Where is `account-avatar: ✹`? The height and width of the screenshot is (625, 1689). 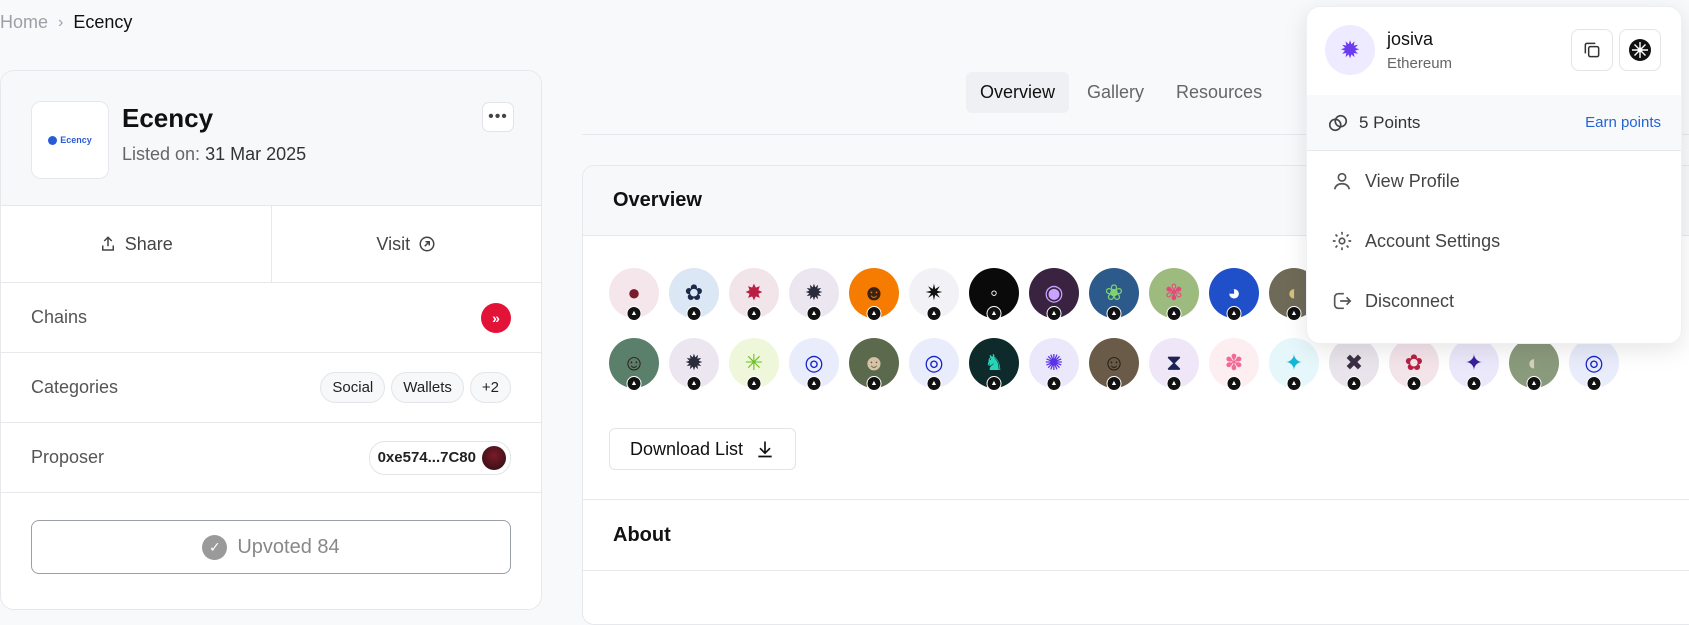
account-avatar: ✹ is located at coordinates (1350, 50).